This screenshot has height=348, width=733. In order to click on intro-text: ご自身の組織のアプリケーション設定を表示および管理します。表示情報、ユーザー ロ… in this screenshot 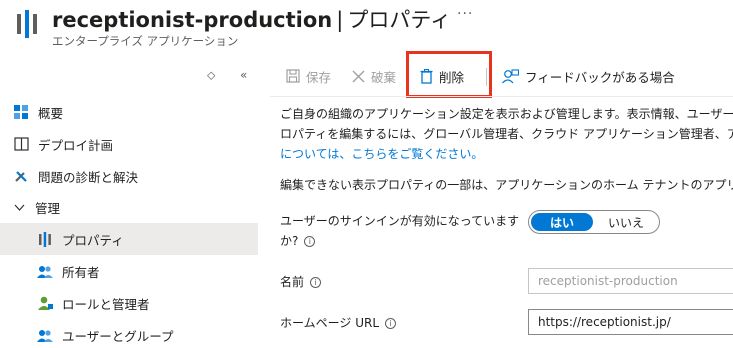, I will do `click(506, 134)`.